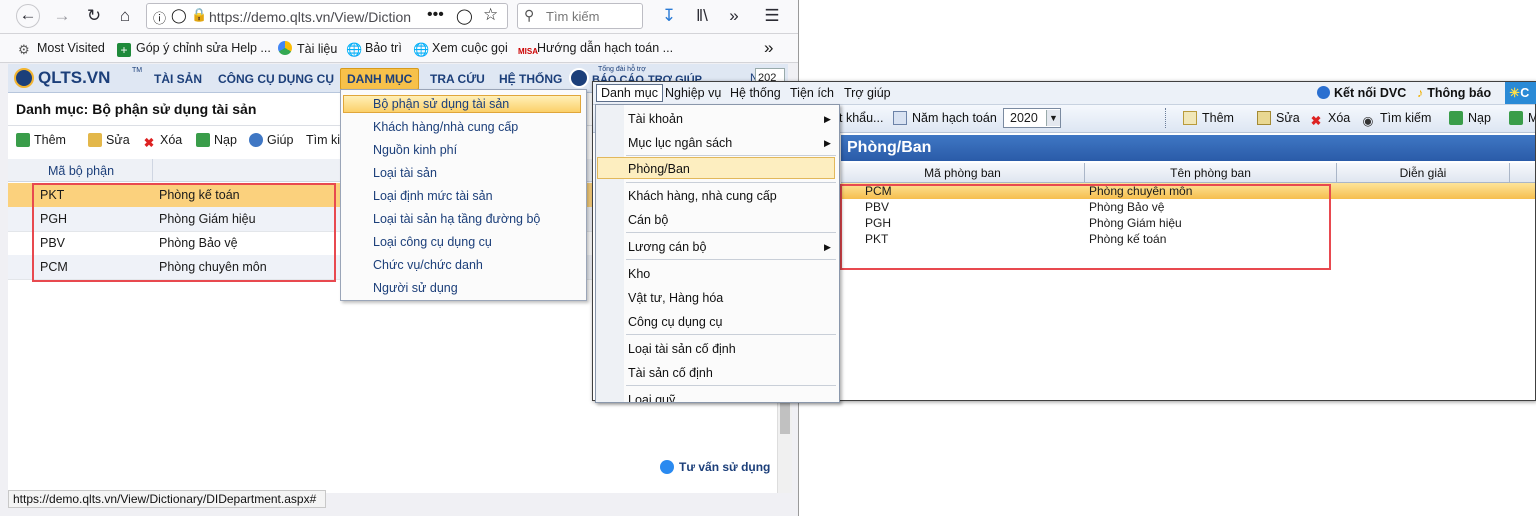  What do you see at coordinates (1532, 118) in the screenshot?
I see `more-label: M` at bounding box center [1532, 118].